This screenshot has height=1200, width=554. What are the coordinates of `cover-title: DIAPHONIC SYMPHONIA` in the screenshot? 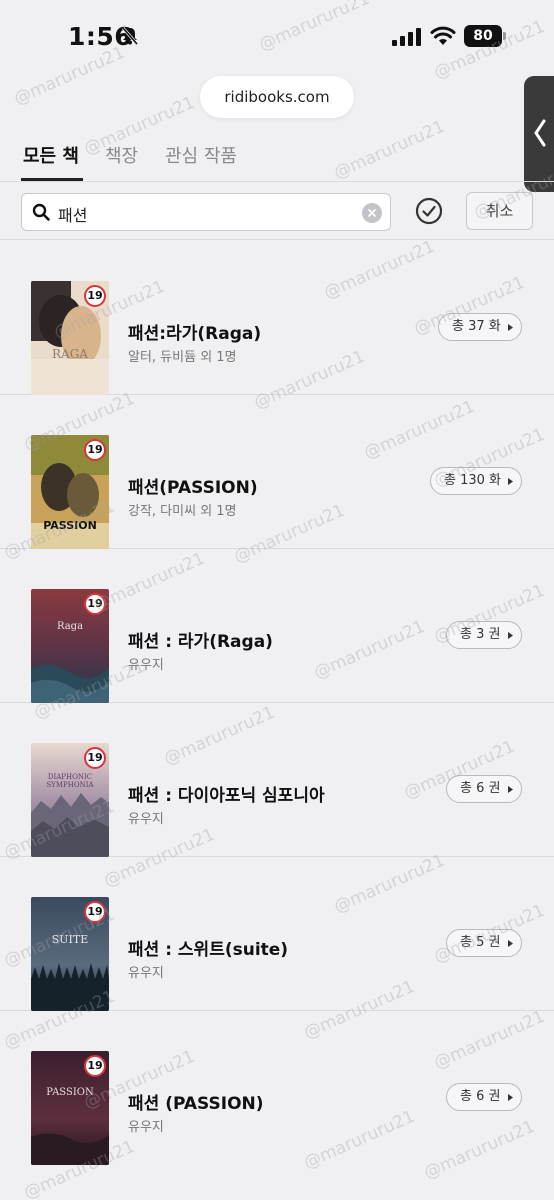 It's located at (70, 781).